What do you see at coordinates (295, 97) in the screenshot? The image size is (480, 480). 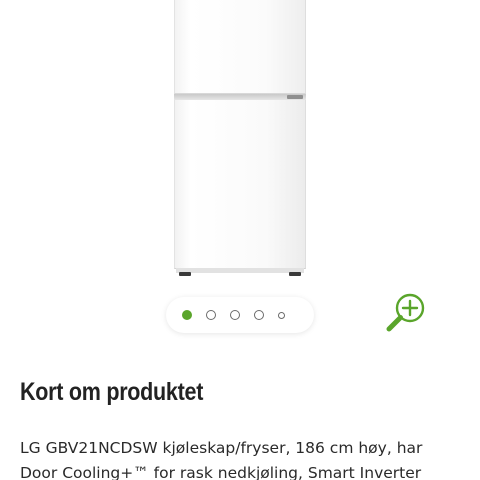 I see `fridge-handle` at bounding box center [295, 97].